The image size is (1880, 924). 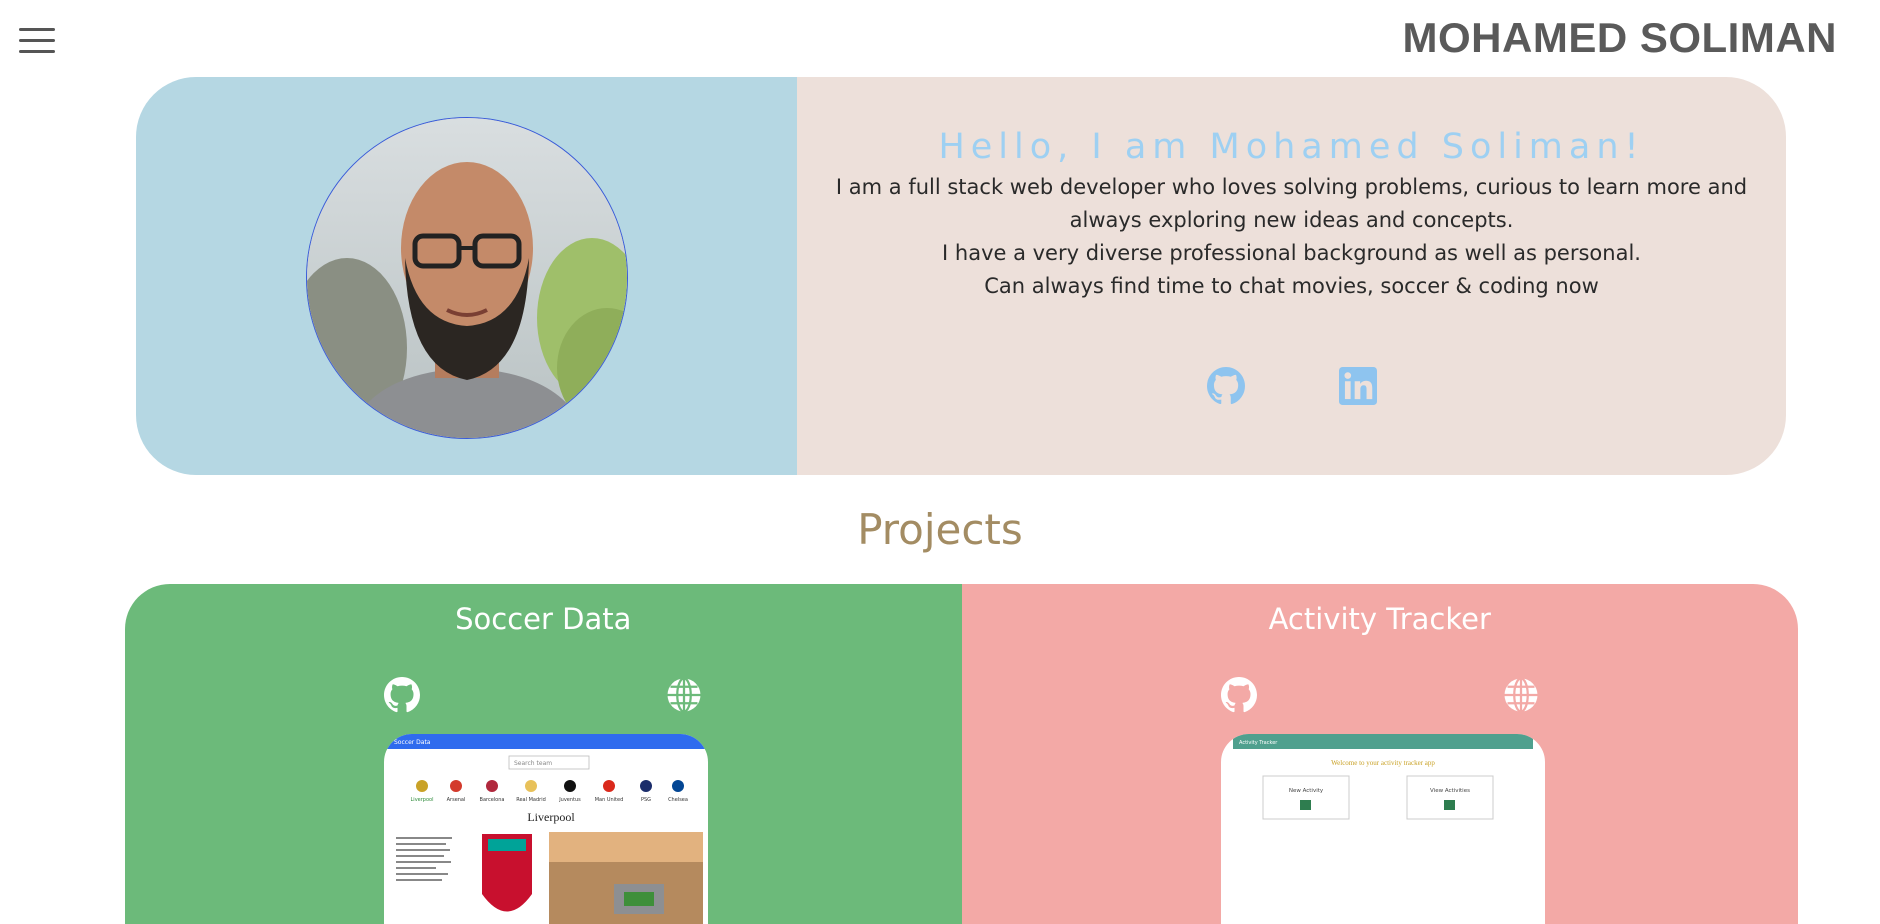 I want to click on social-links, so click(x=1291, y=386).